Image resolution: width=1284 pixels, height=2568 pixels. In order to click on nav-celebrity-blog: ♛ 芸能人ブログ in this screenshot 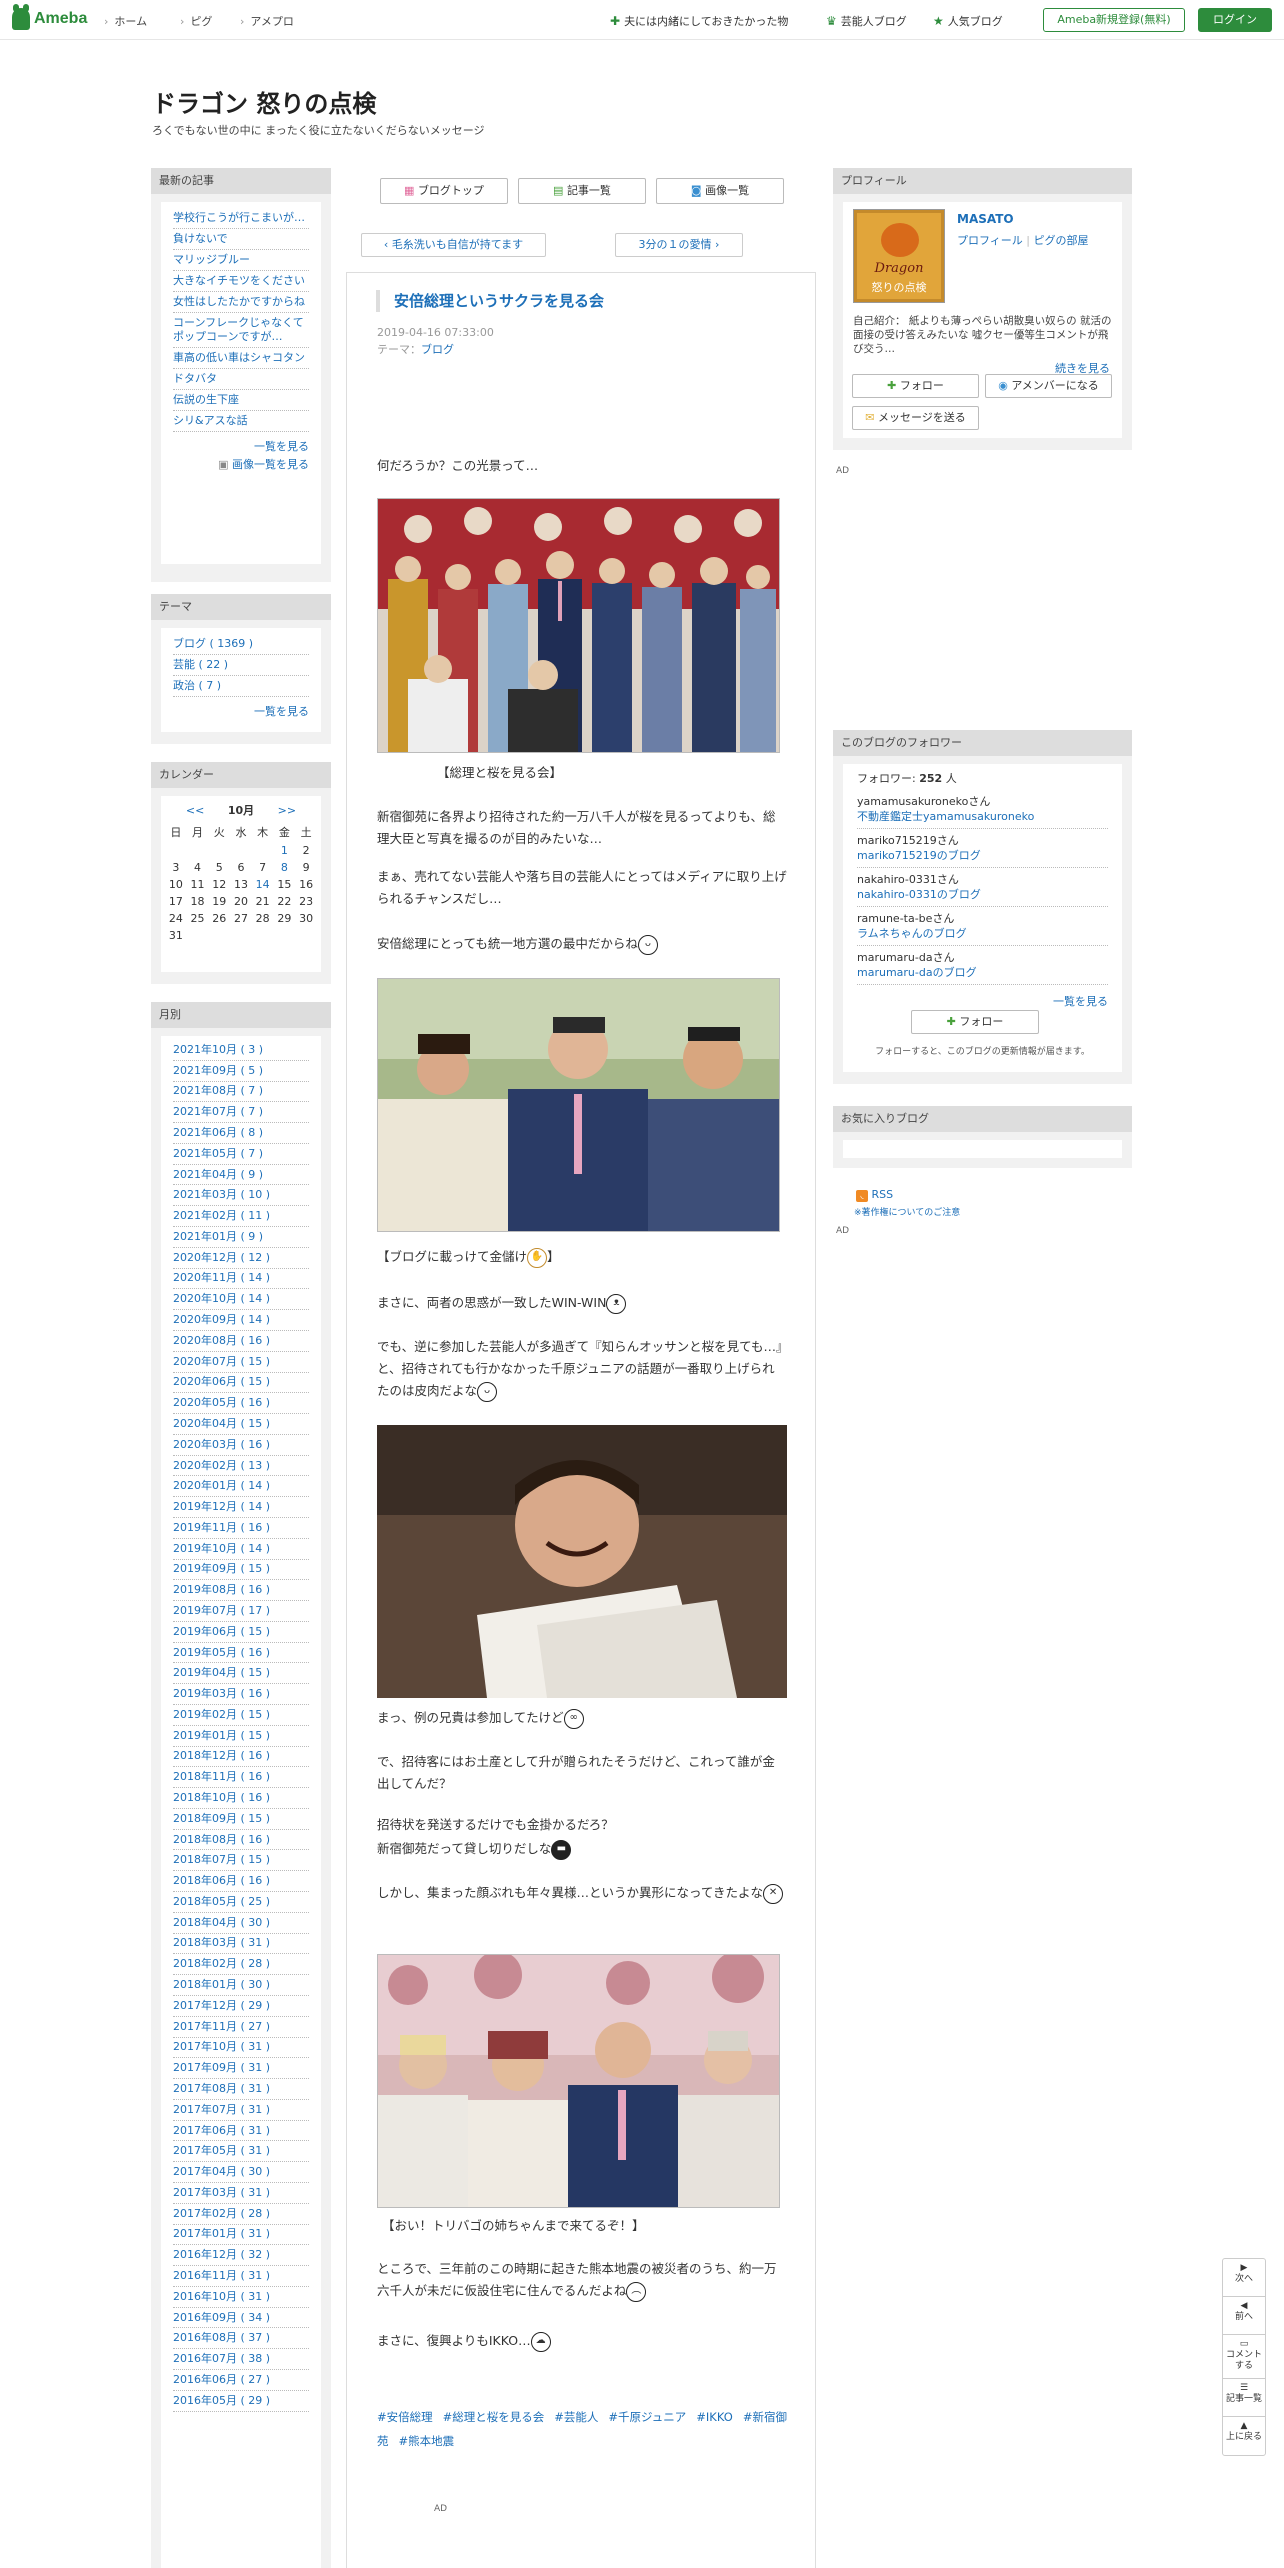, I will do `click(866, 21)`.